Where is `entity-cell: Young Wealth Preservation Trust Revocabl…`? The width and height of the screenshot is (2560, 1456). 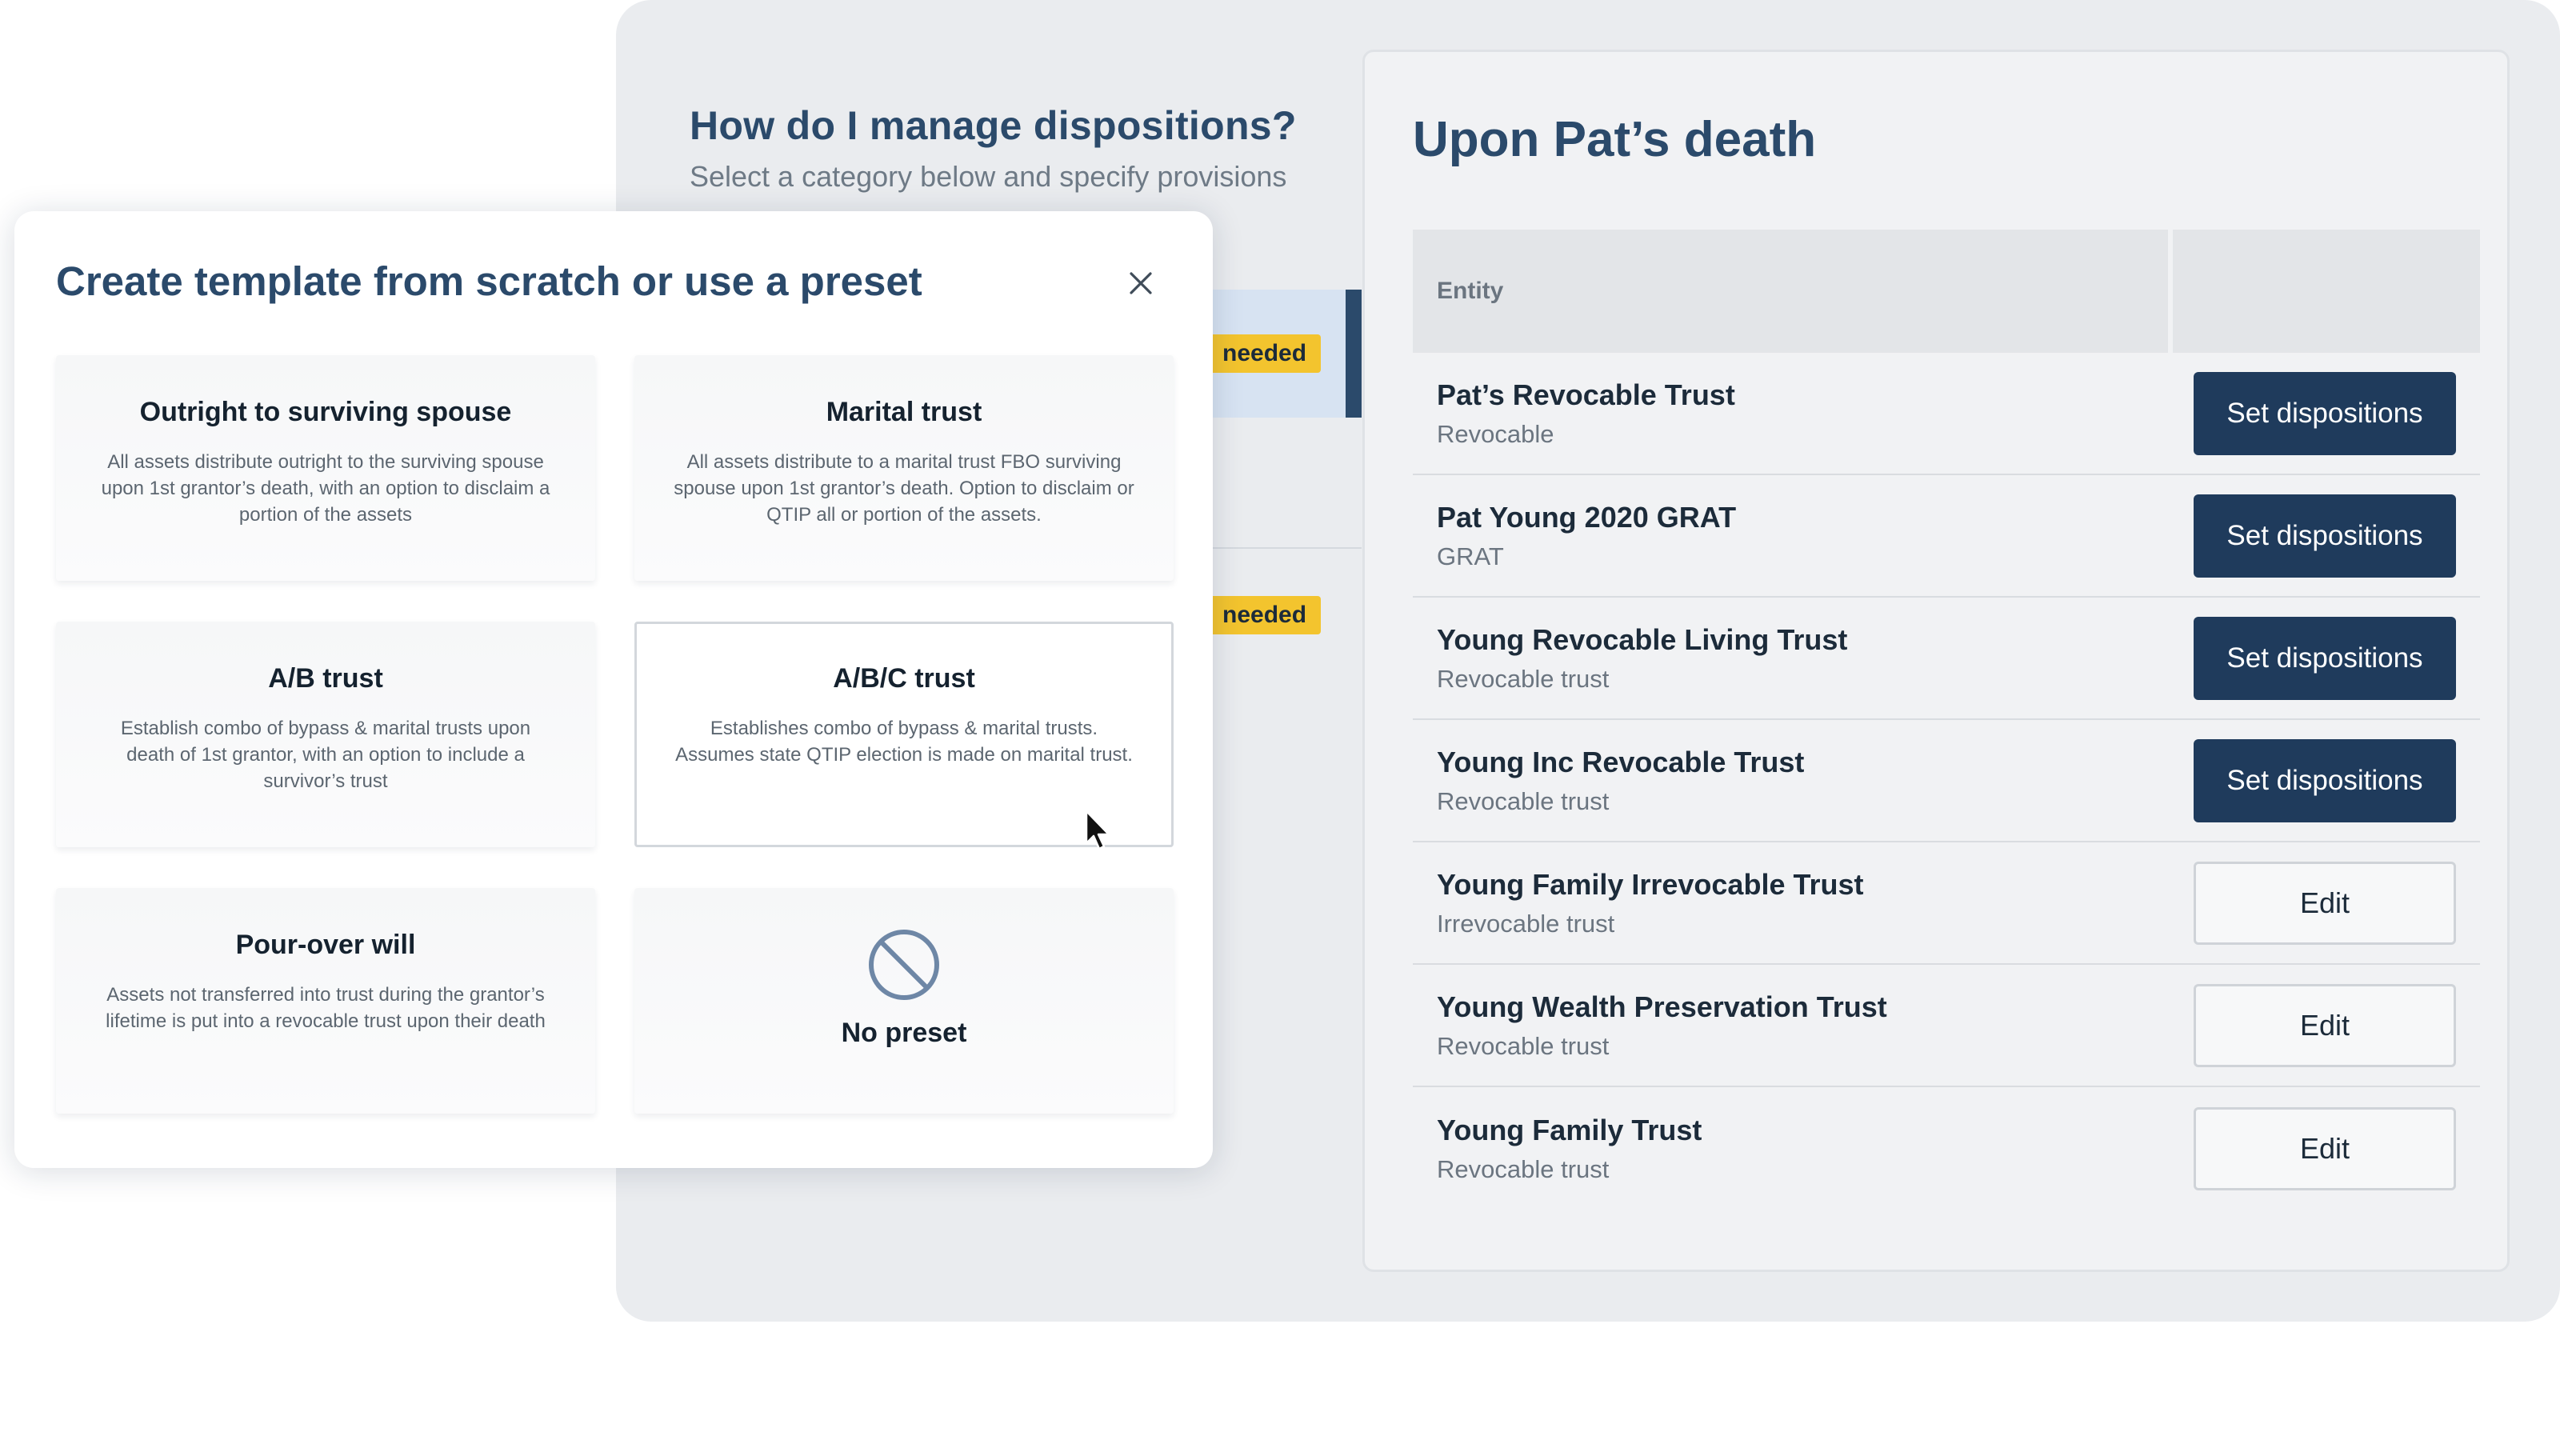
entity-cell: Young Wealth Preservation Trust Revocabl… is located at coordinates (1662, 1025).